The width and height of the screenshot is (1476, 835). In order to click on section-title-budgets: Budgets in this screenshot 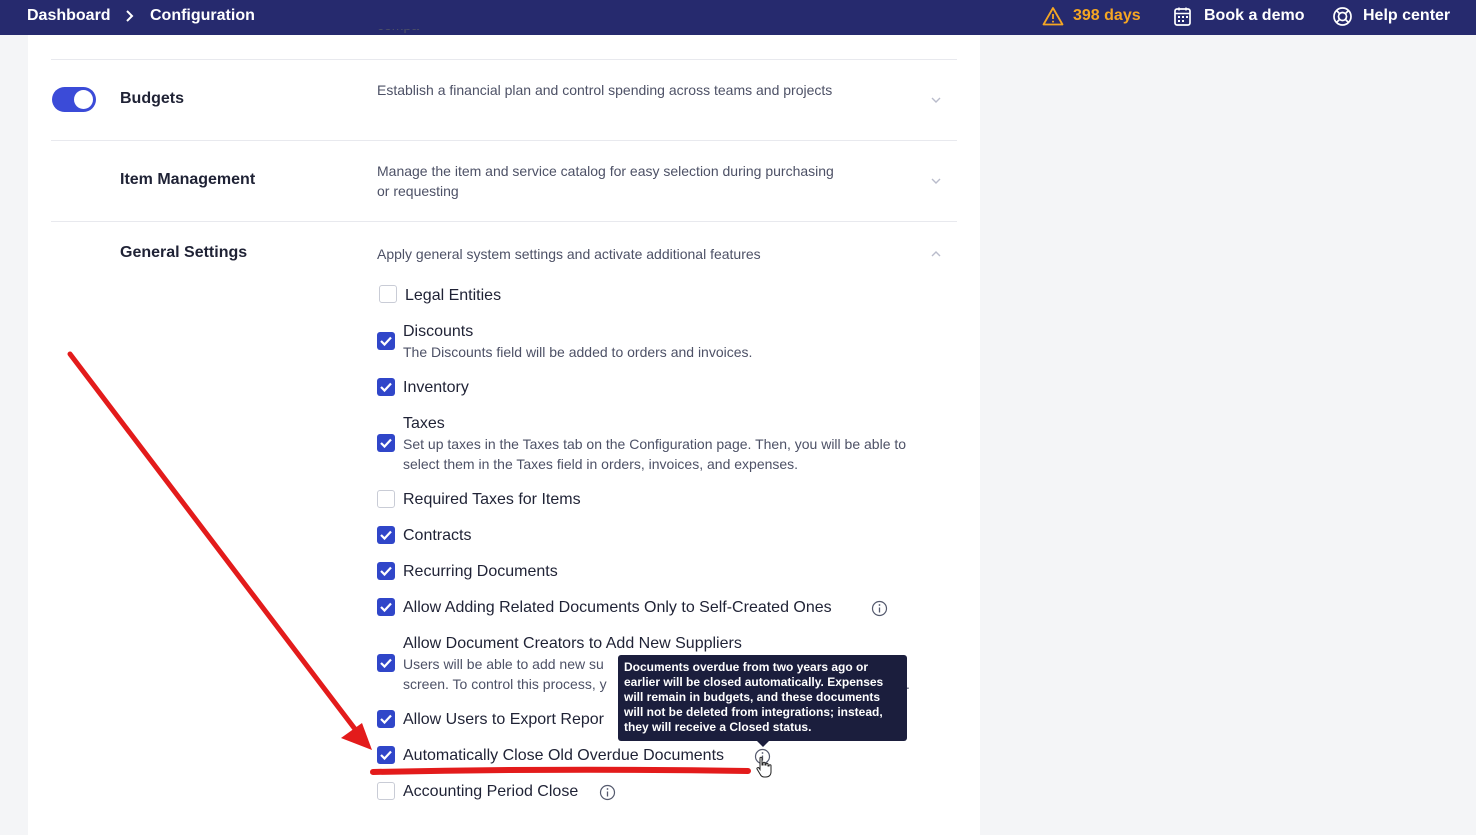, I will do `click(152, 99)`.